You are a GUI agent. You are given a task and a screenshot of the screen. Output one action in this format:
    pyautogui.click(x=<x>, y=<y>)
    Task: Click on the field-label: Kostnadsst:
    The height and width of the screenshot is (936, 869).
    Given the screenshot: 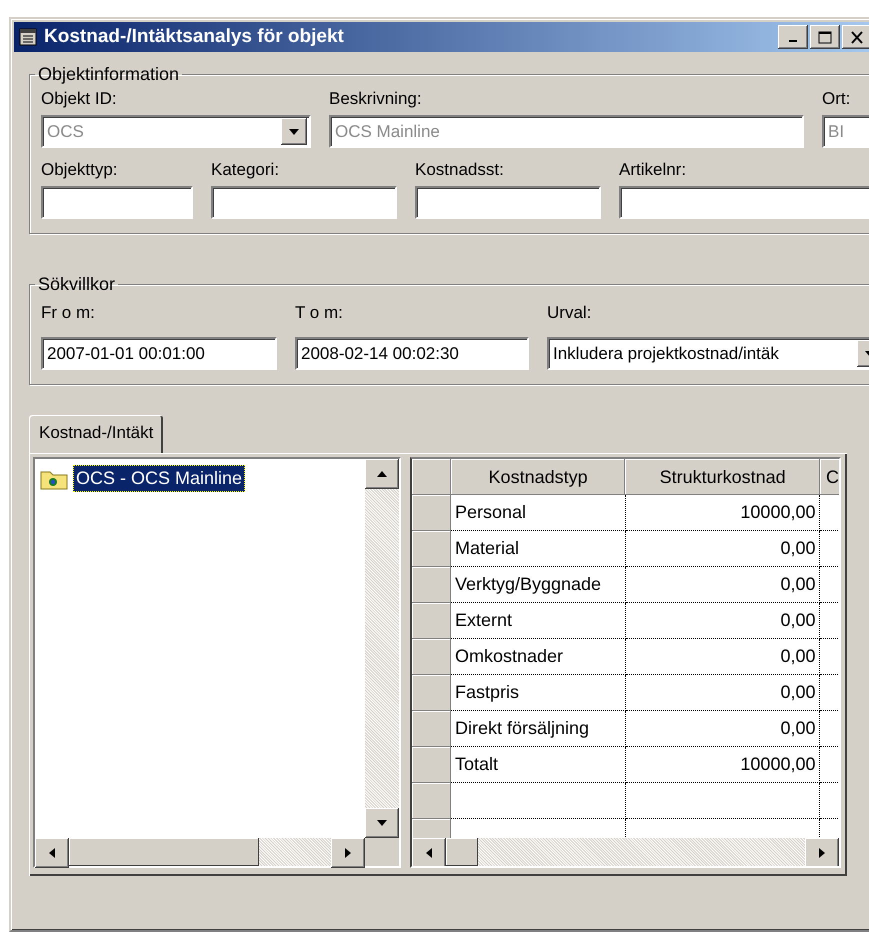 What is the action you would take?
    pyautogui.click(x=460, y=170)
    